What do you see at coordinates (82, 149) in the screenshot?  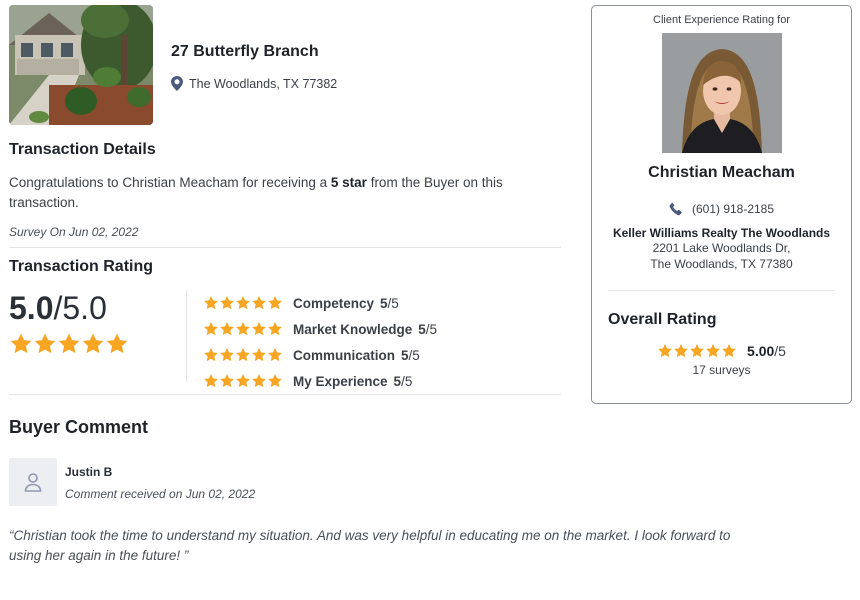 I see `transaction-details-title: Transaction Details` at bounding box center [82, 149].